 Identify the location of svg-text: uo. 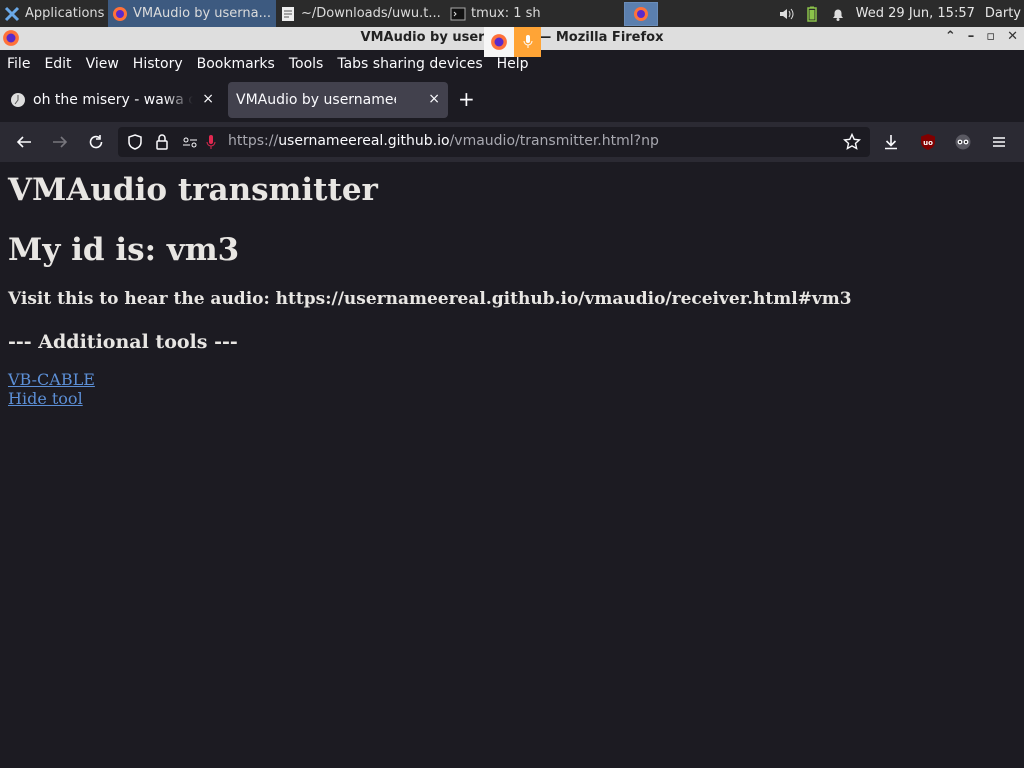
(928, 143).